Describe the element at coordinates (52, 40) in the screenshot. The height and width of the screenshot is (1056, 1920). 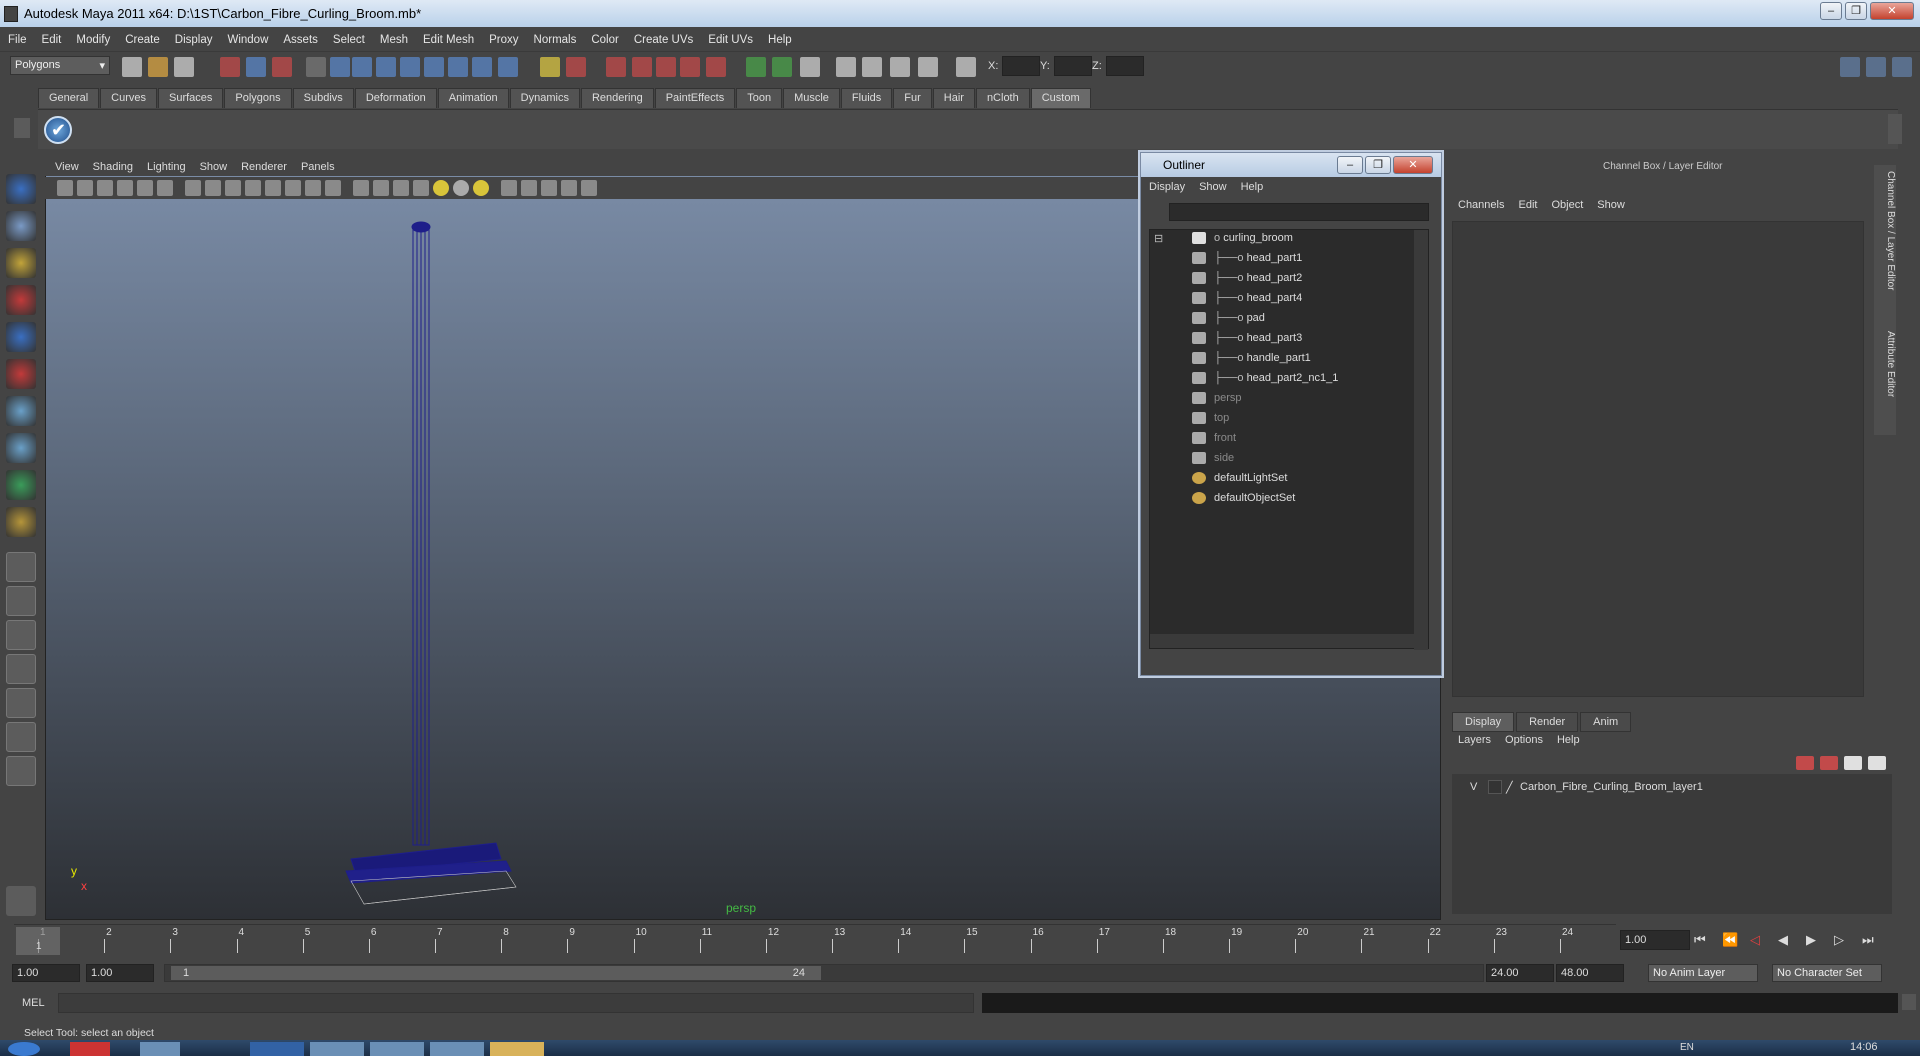
I see `menu-item: Edit` at that location.